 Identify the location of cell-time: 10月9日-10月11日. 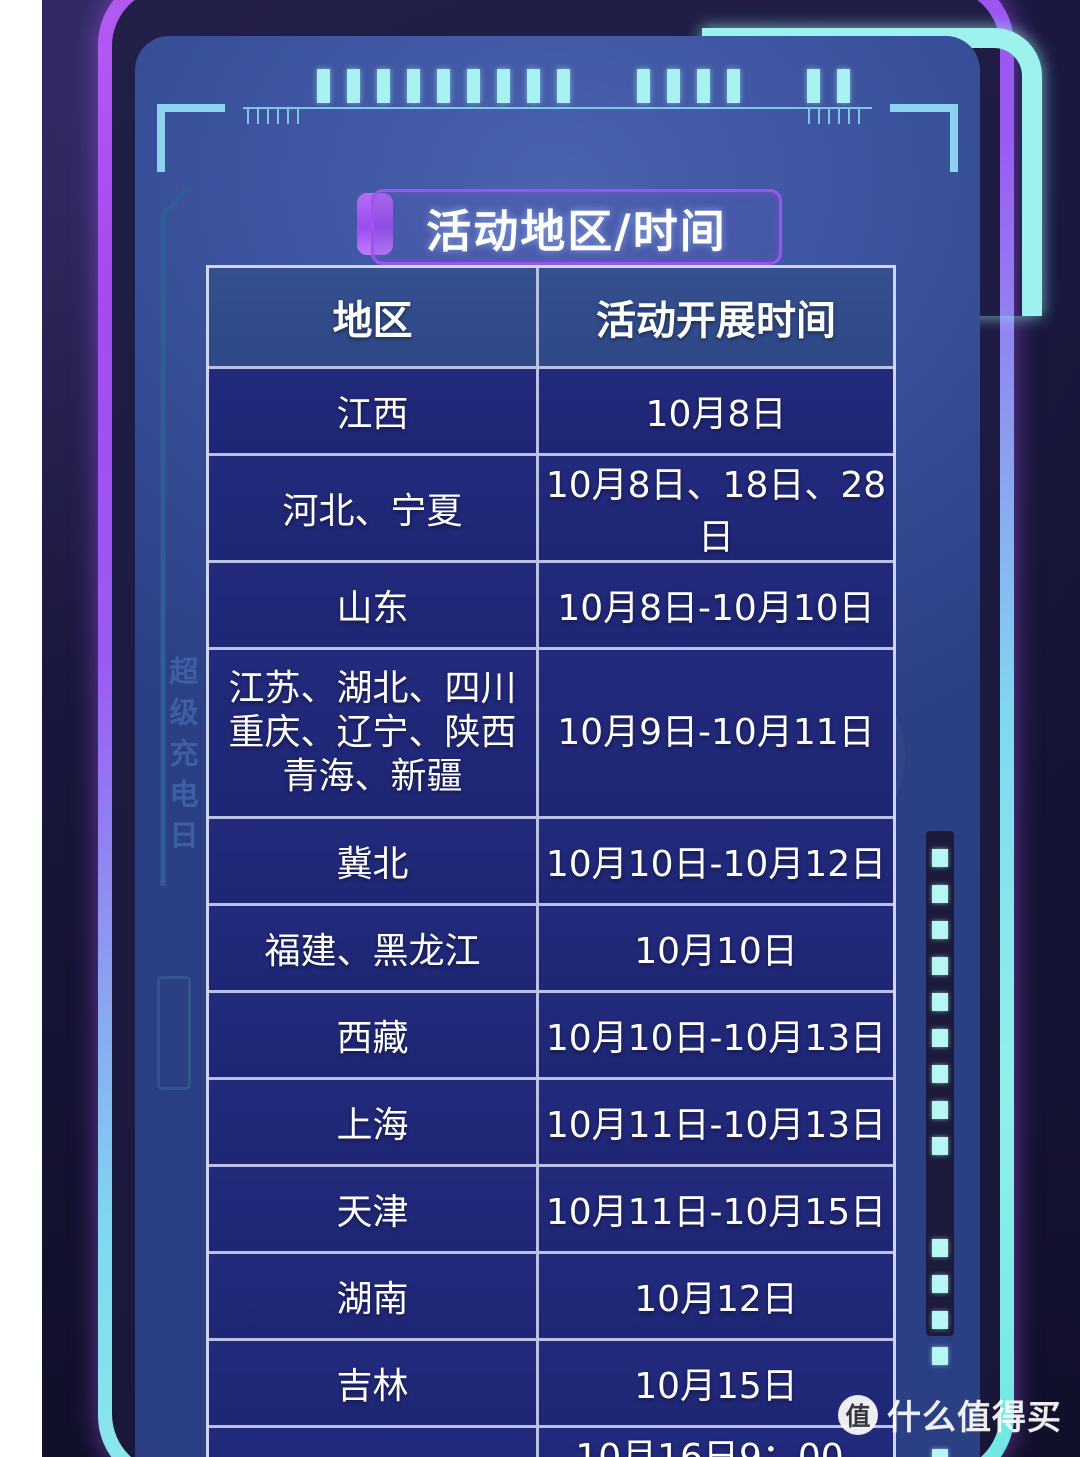
(716, 734).